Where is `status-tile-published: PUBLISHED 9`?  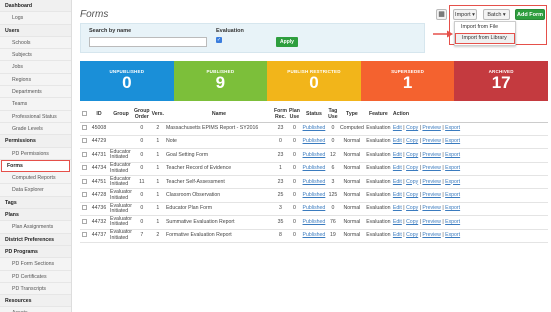 status-tile-published: PUBLISHED 9 is located at coordinates (220, 81).